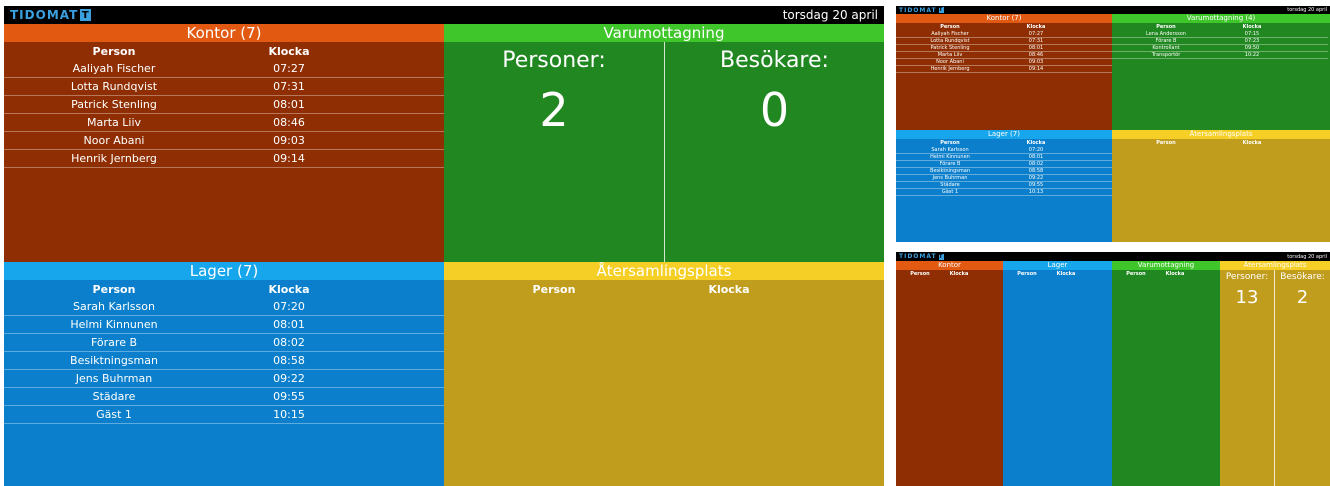 Image resolution: width=1330 pixels, height=486 pixels. Describe the element at coordinates (1036, 62) in the screenshot. I see `row-clock: 09:03` at that location.